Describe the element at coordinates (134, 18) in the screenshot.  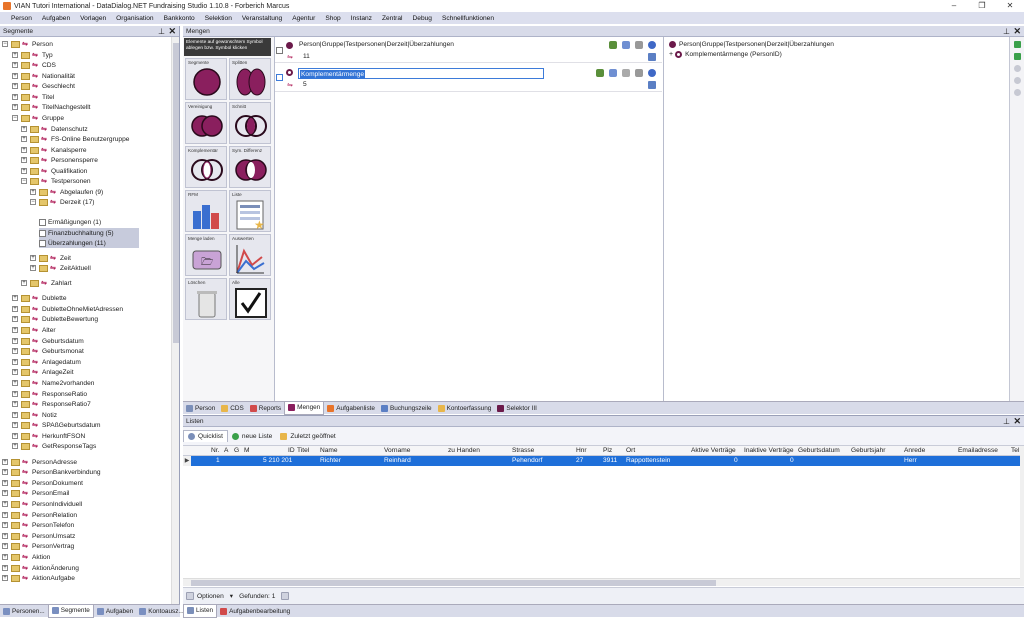
I see `menu-item-organisation: Organisation` at that location.